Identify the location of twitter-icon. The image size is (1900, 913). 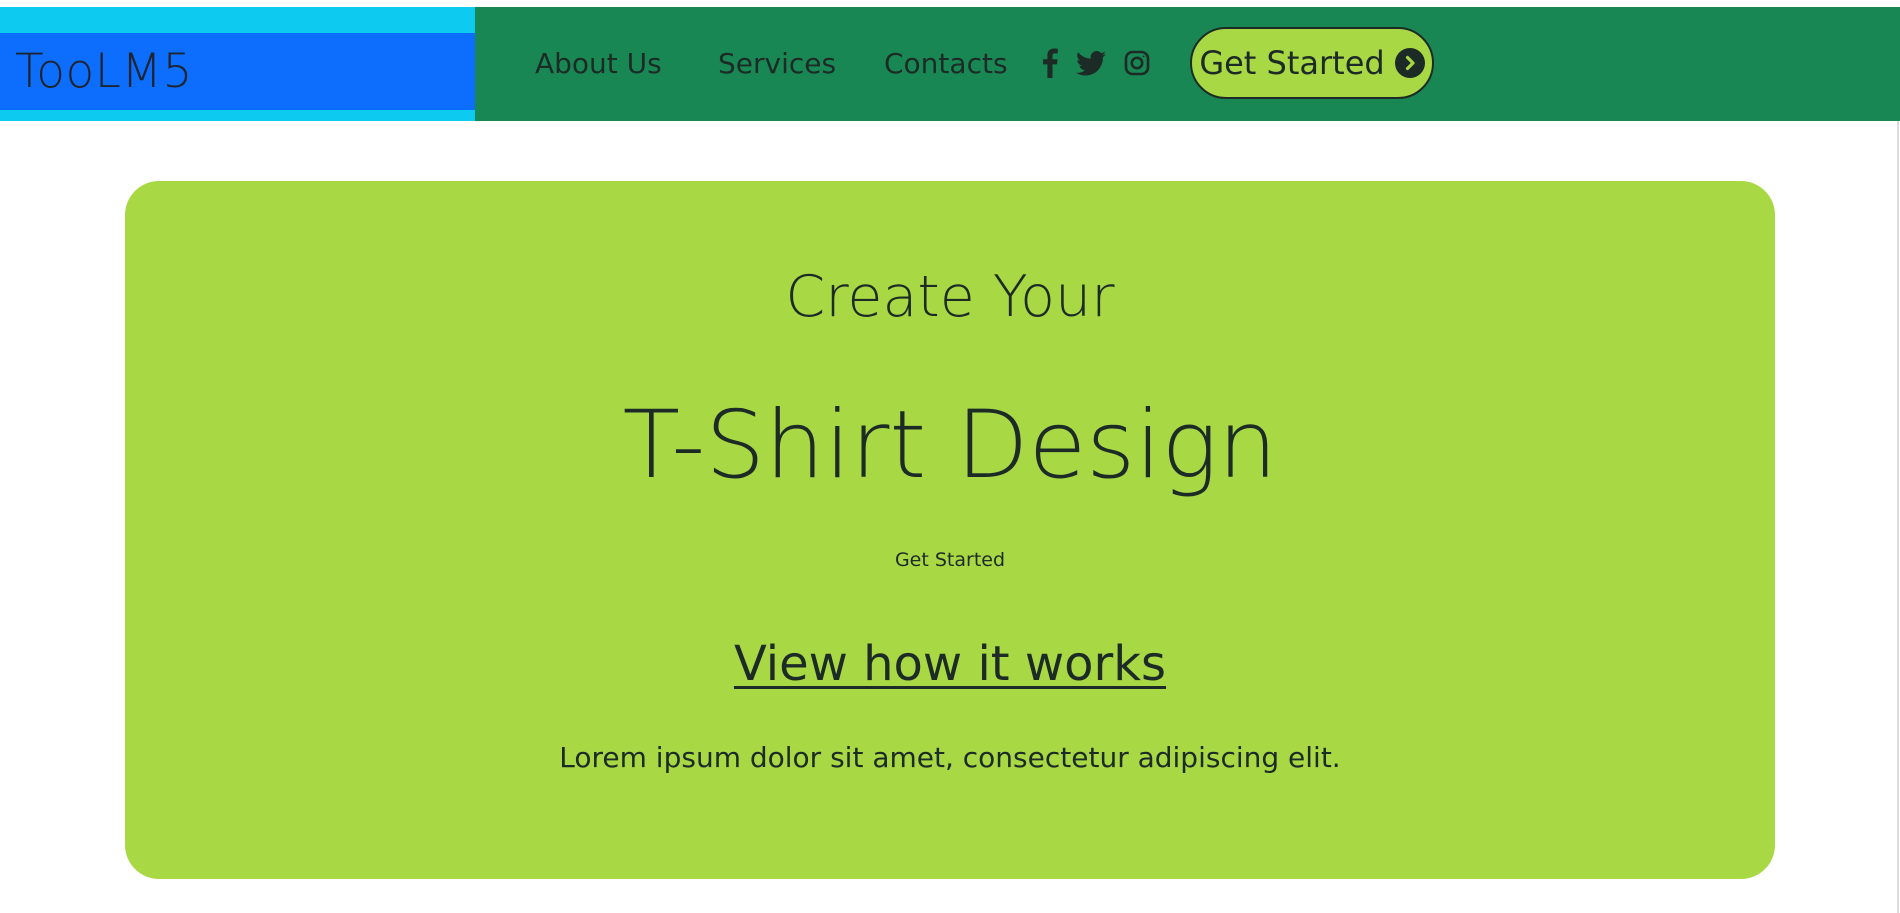
(1091, 63).